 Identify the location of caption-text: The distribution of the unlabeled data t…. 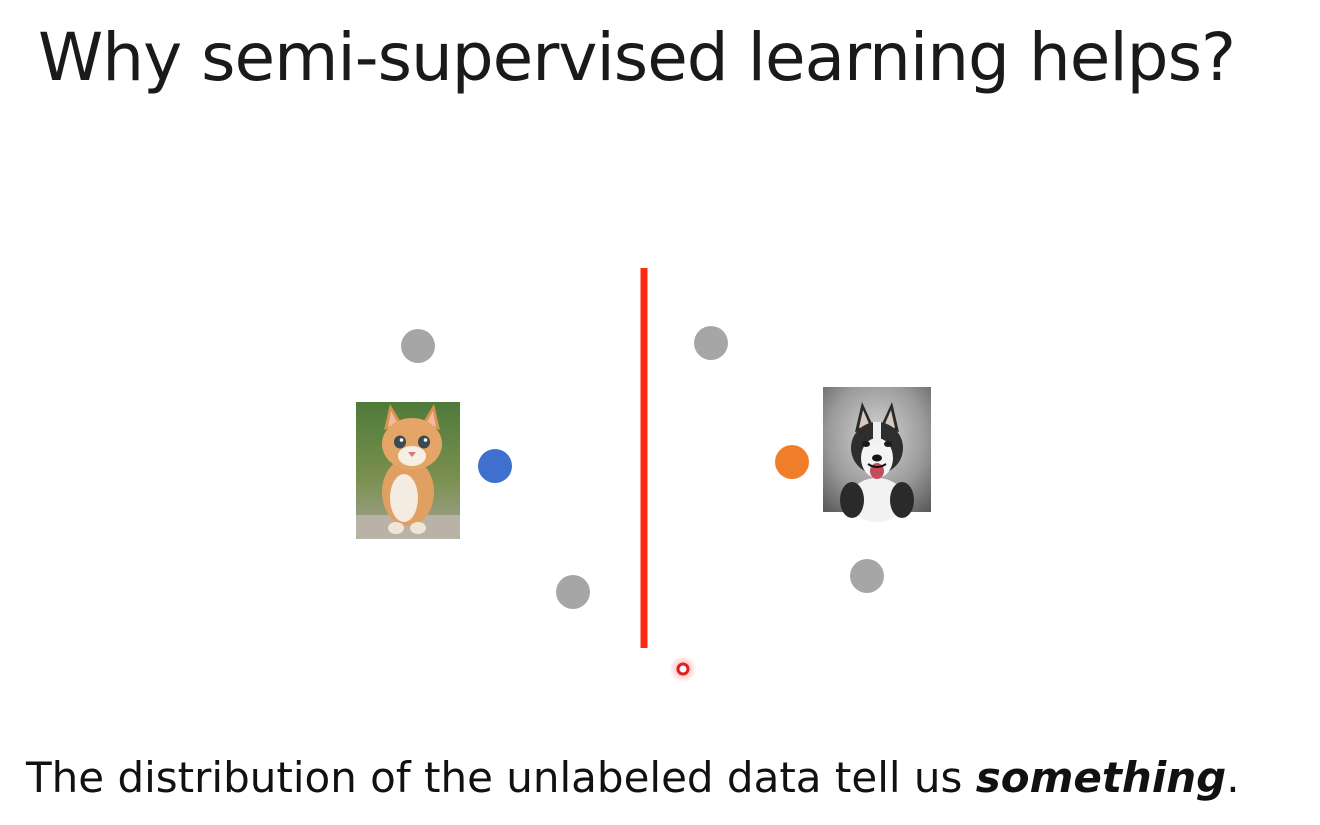
(501, 777).